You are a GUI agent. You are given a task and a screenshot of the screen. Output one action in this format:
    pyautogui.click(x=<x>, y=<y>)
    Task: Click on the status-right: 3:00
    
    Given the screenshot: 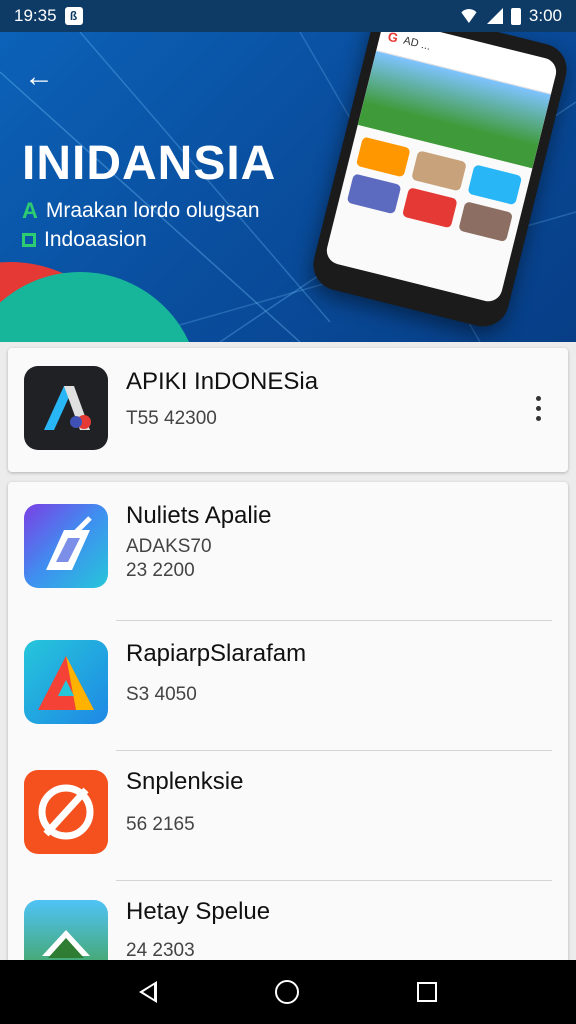 What is the action you would take?
    pyautogui.click(x=510, y=16)
    